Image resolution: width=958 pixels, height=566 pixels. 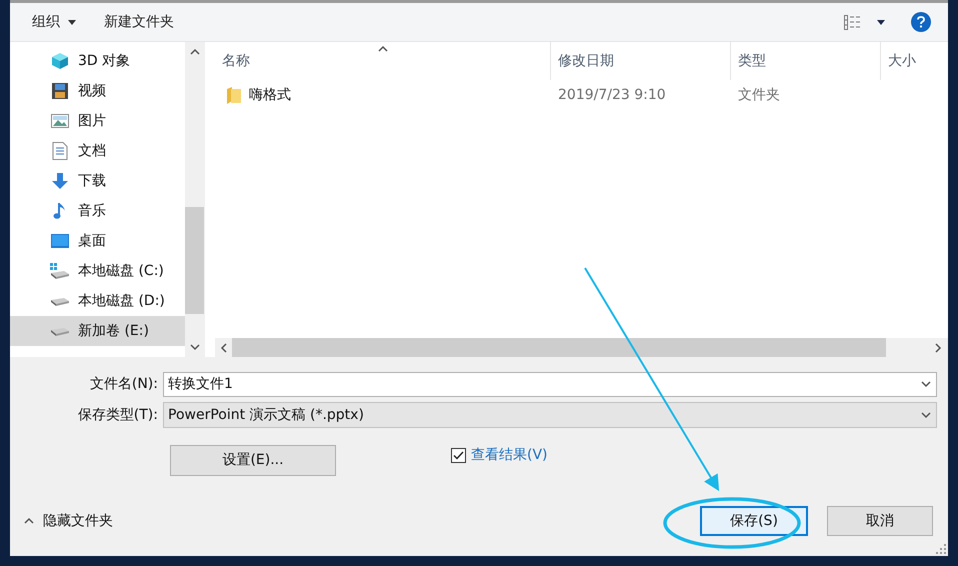 What do you see at coordinates (805, 61) in the screenshot?
I see `column-header: 类型` at bounding box center [805, 61].